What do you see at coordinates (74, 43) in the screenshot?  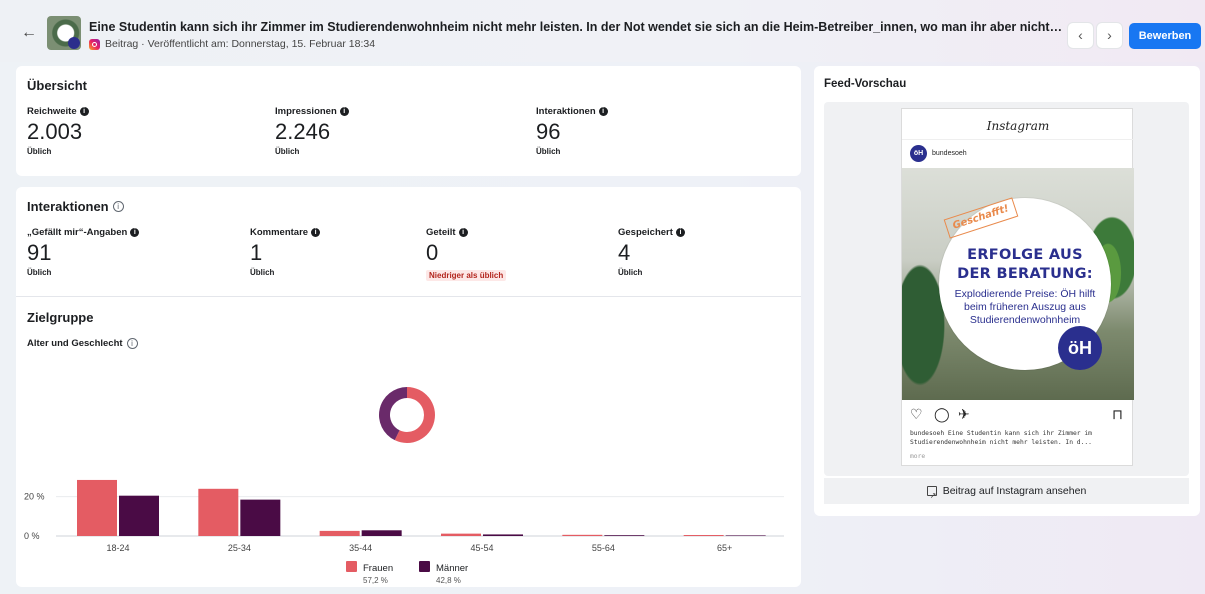 I see `thumbnail-badge` at bounding box center [74, 43].